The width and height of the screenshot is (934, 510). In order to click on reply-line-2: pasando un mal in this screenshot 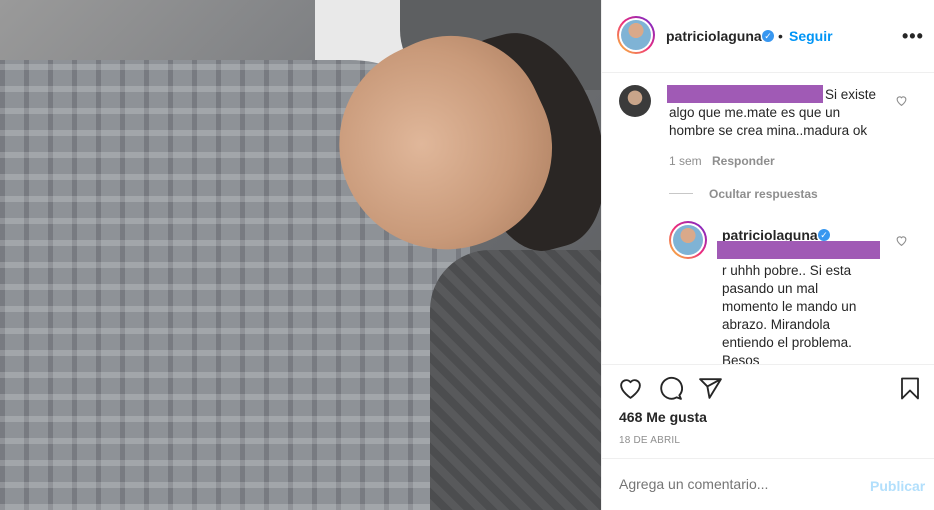, I will do `click(770, 288)`.